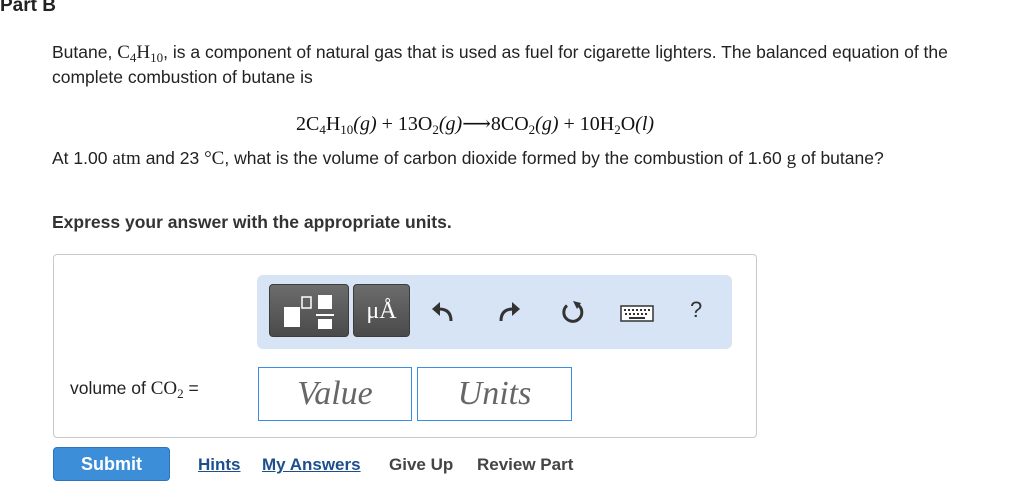  Describe the element at coordinates (219, 465) in the screenshot. I see `hints-link: Hints` at that location.